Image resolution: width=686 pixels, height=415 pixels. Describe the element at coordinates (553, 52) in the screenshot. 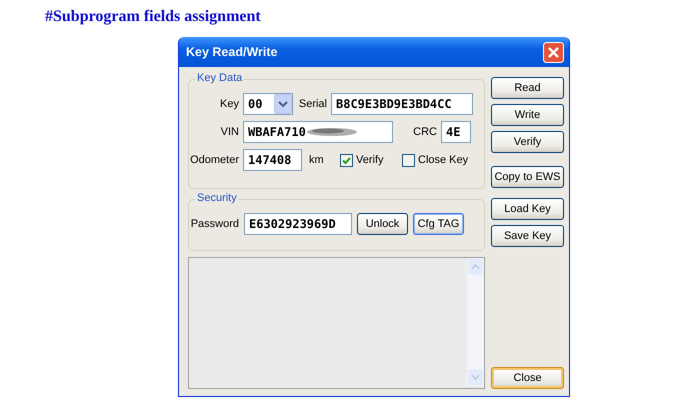

I see `close-icon` at that location.